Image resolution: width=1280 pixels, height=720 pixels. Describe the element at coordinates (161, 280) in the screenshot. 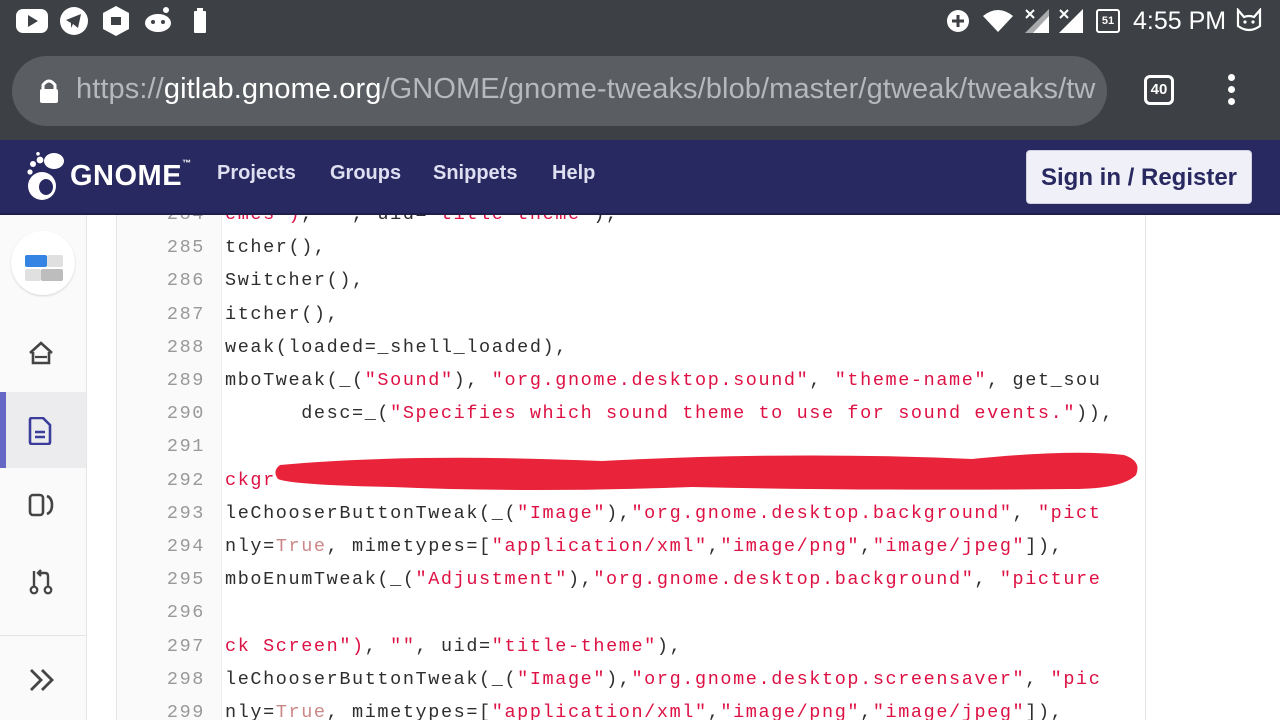

I see `line-number: 286` at that location.